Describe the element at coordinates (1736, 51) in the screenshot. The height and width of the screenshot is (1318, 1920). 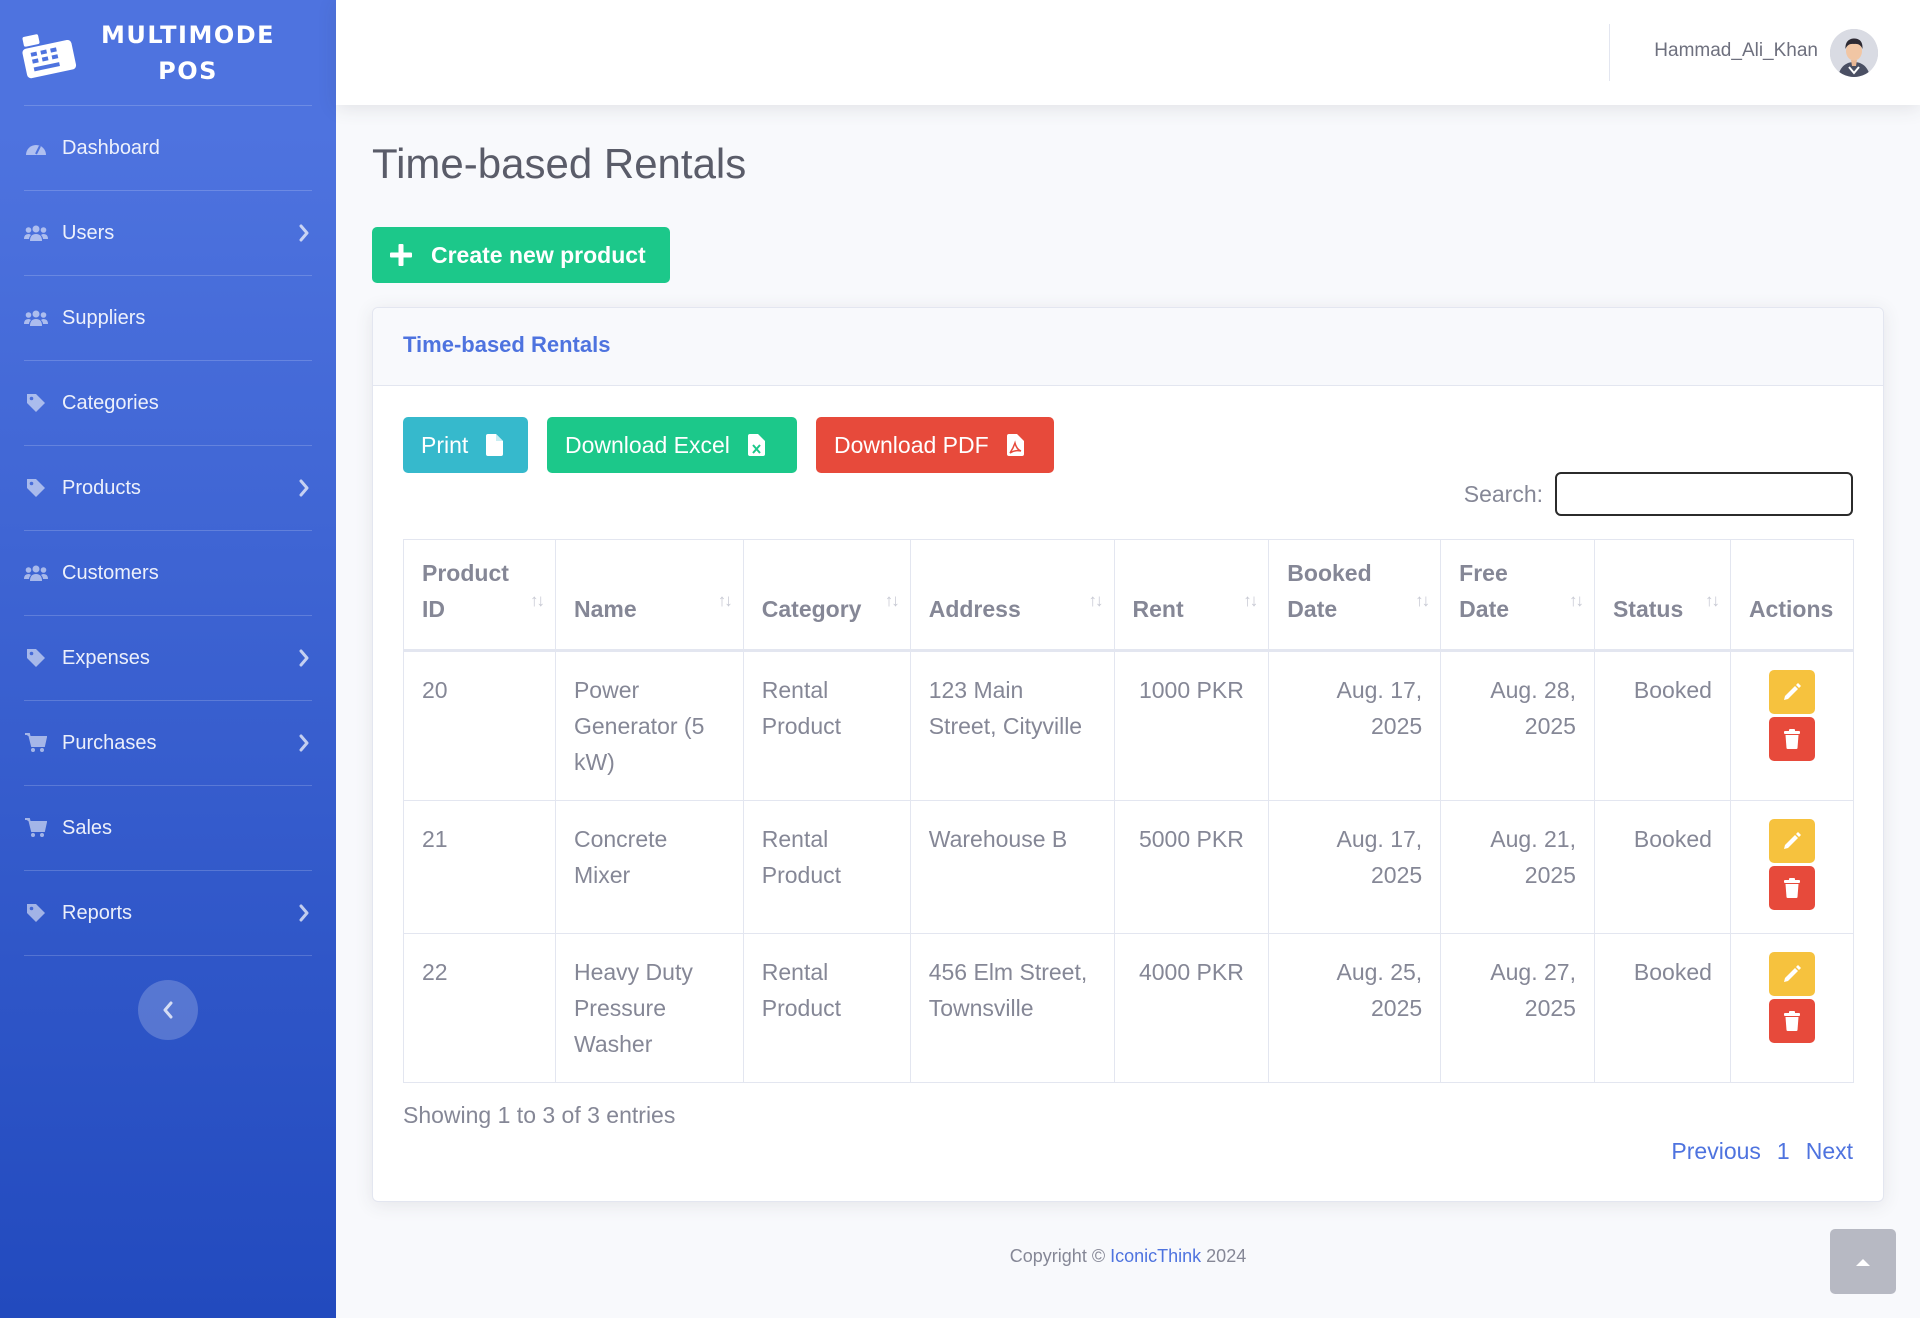
I see `user-name: Hammad_Ali_Khan` at that location.